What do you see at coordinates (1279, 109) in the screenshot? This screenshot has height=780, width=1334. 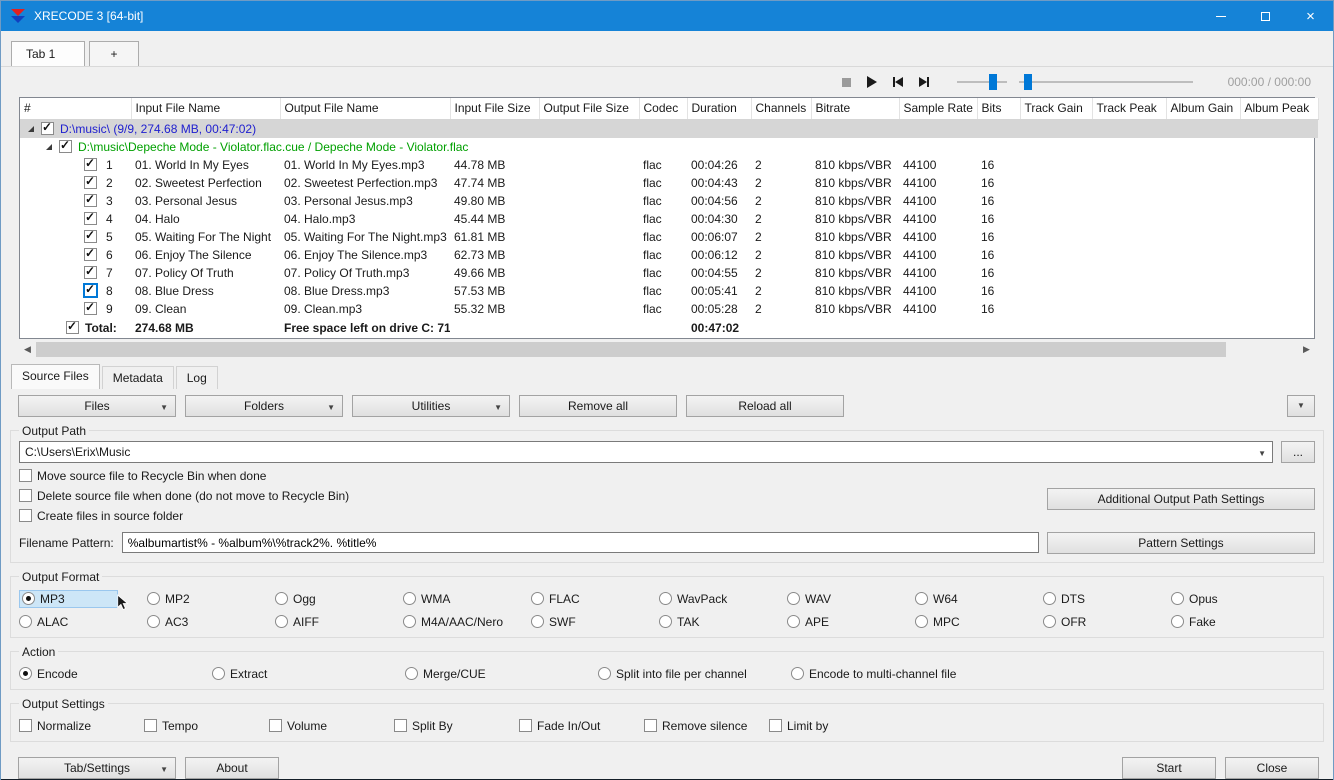 I see `column-header: Album Peak` at bounding box center [1279, 109].